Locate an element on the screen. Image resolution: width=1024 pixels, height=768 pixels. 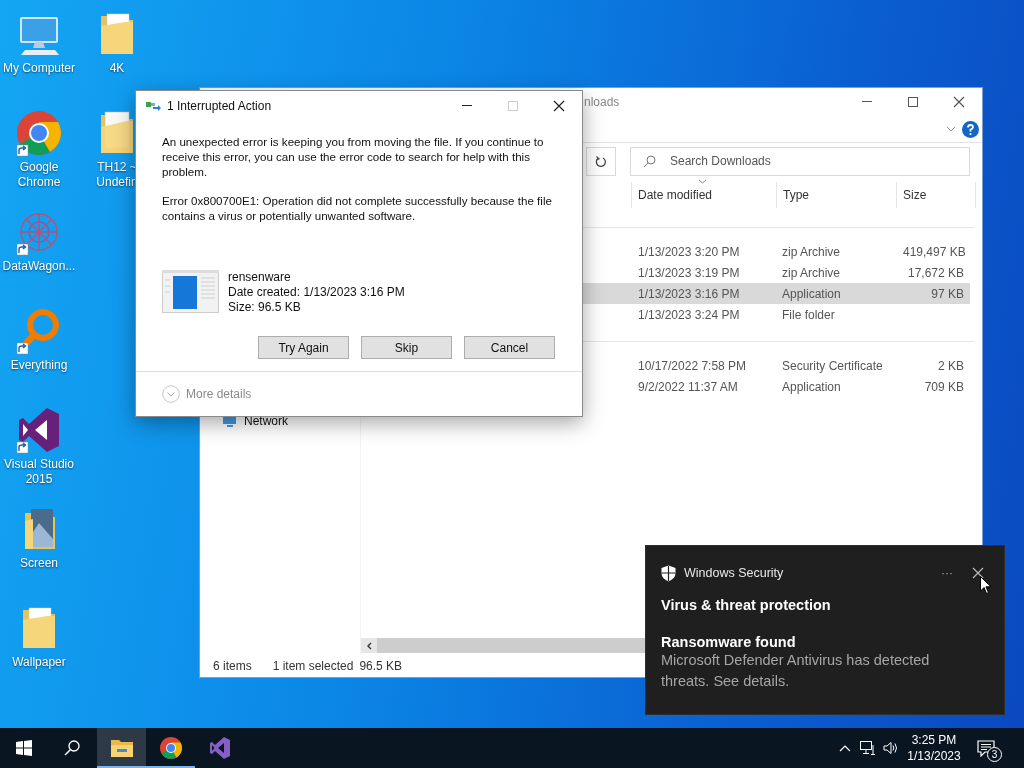
cursor-icon is located at coordinates (986, 585).